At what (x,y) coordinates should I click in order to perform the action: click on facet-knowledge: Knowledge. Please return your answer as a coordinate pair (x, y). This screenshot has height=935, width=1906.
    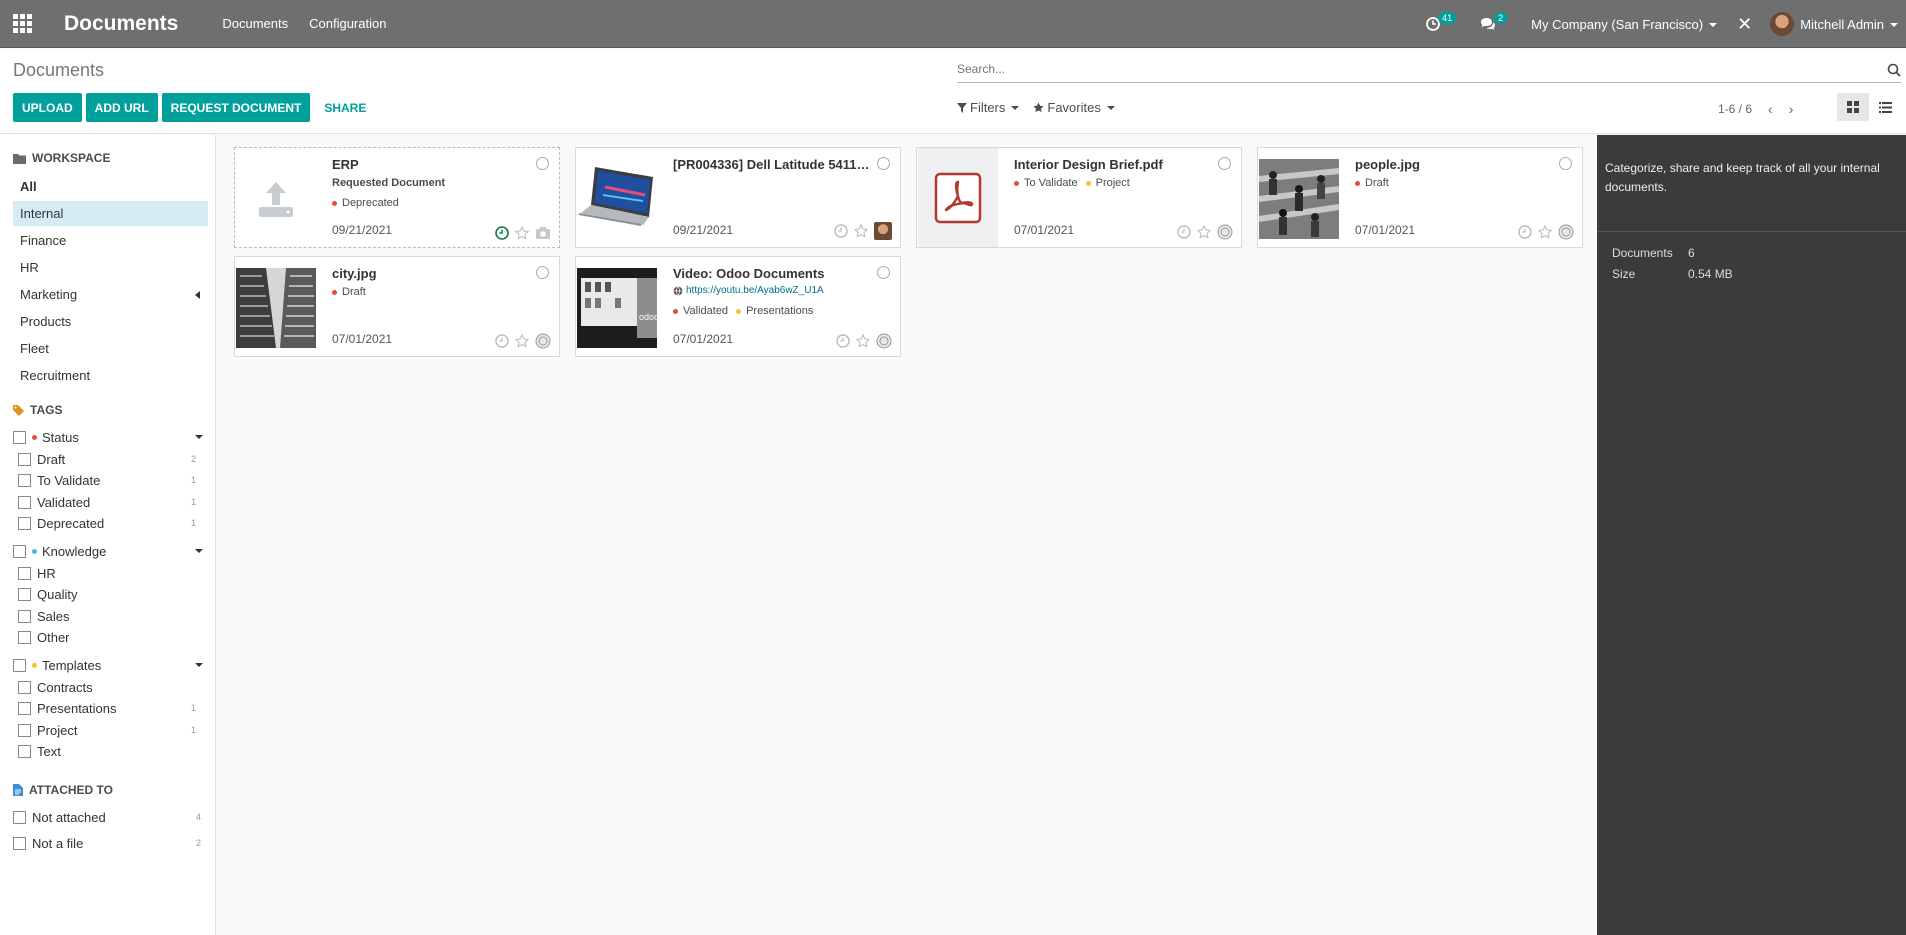
    Looking at the image, I should click on (110, 551).